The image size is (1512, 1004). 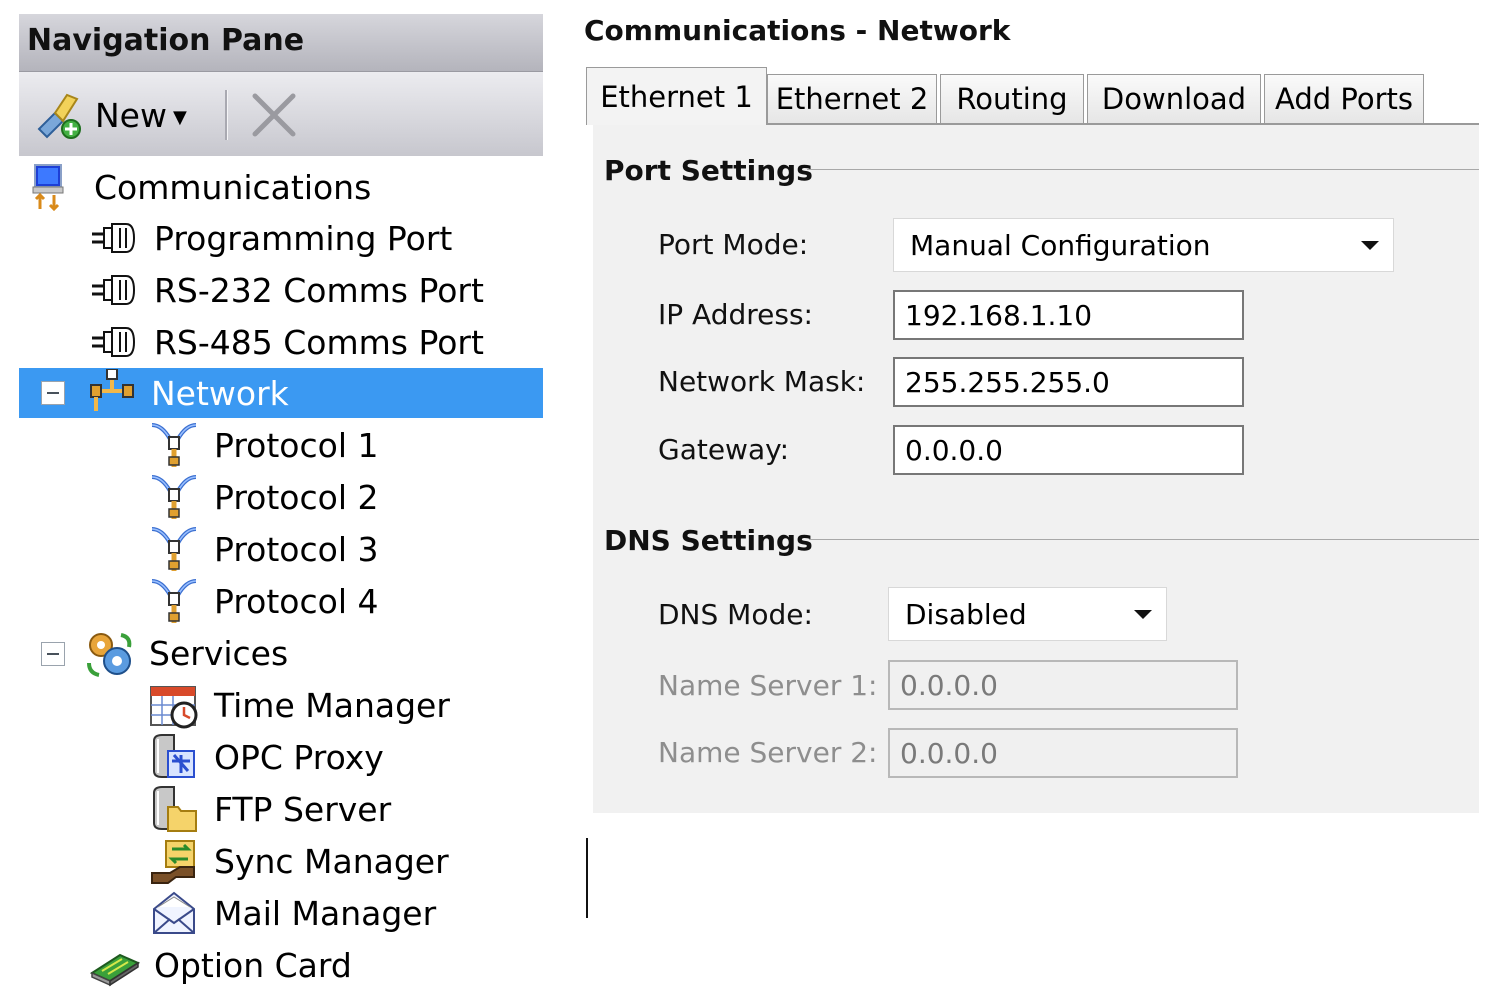 What do you see at coordinates (296, 497) in the screenshot?
I see `tree-item-label: Protocol 2` at bounding box center [296, 497].